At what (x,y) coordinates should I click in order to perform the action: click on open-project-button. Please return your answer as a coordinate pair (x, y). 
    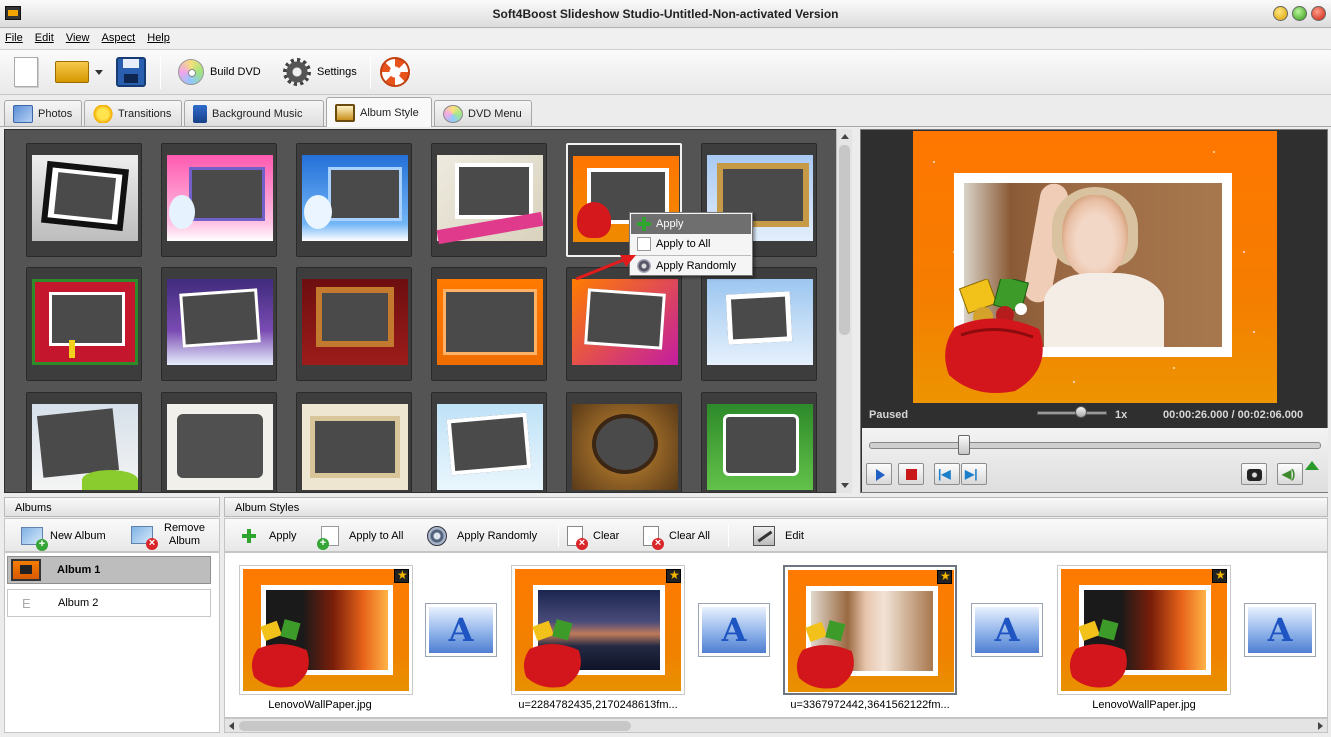
    Looking at the image, I should click on (79, 72).